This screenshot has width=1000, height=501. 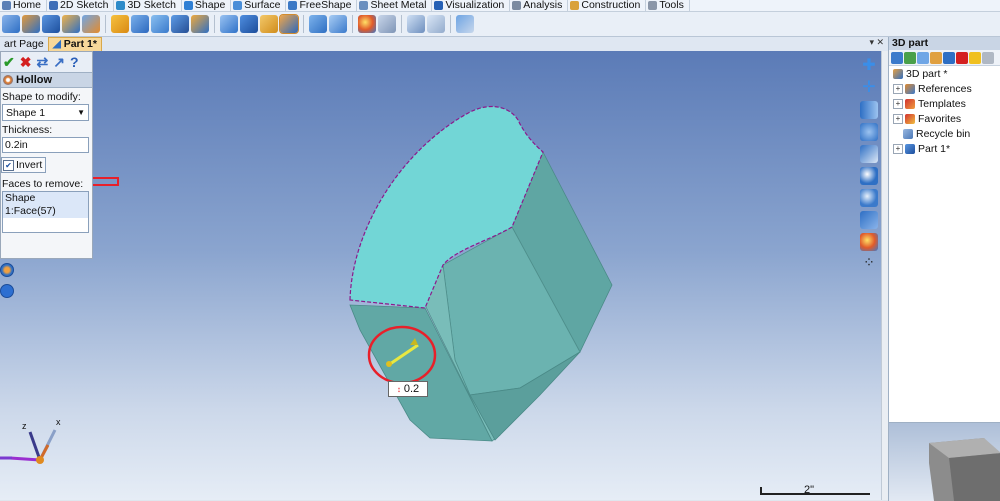 I want to click on tree-view-icon, so click(x=923, y=57).